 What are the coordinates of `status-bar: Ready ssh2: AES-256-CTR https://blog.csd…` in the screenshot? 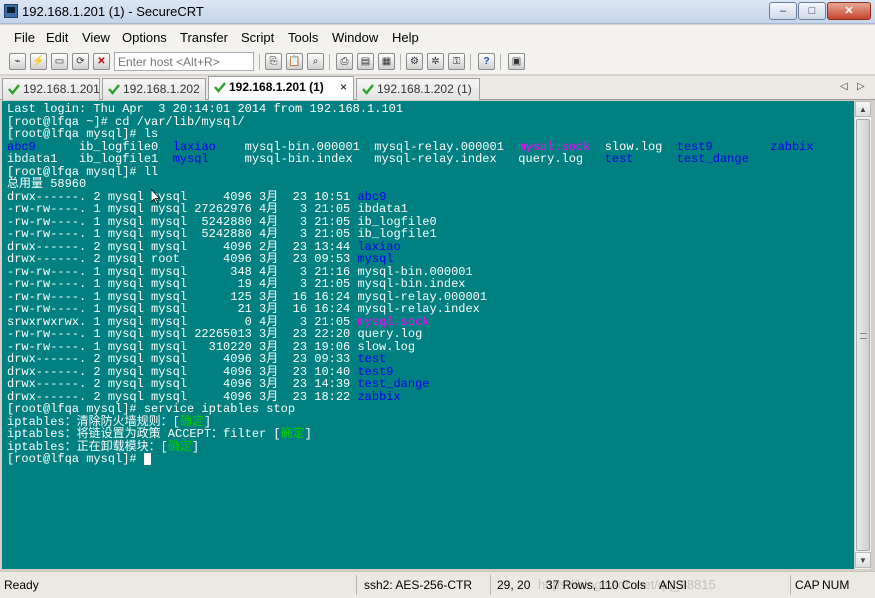 It's located at (437, 584).